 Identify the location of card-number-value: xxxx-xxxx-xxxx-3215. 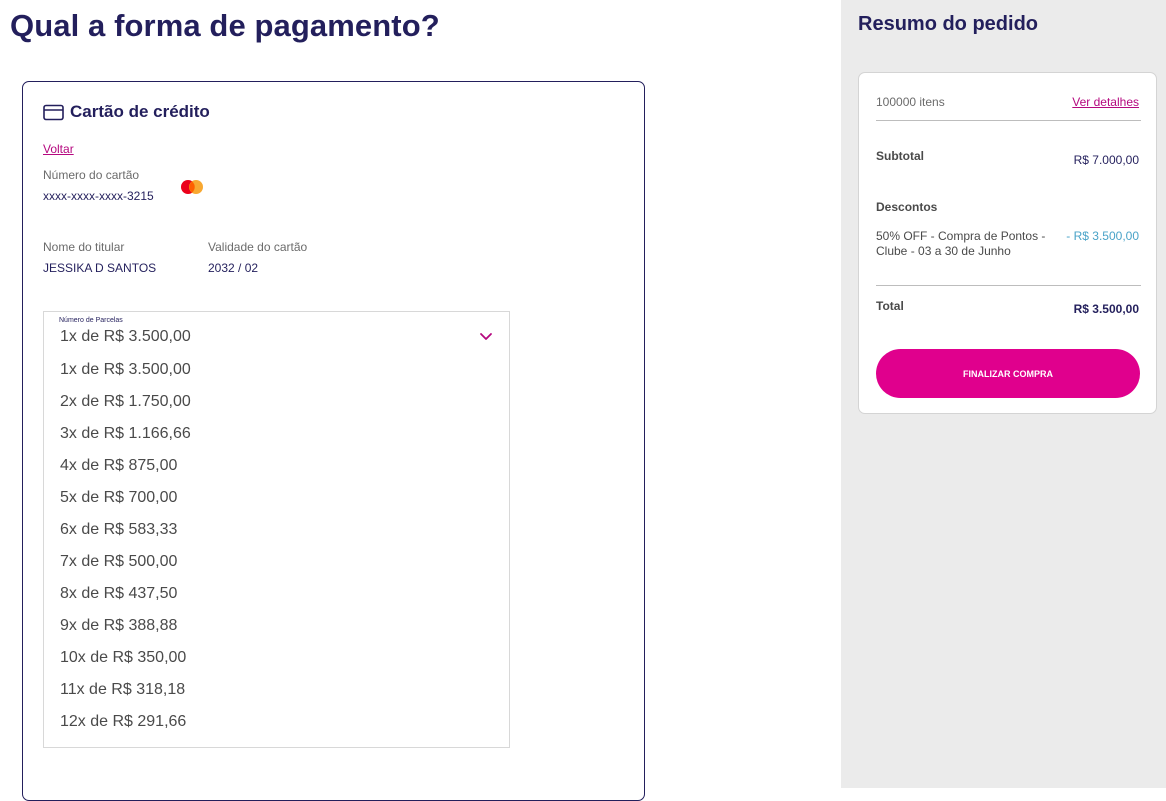
(98, 196).